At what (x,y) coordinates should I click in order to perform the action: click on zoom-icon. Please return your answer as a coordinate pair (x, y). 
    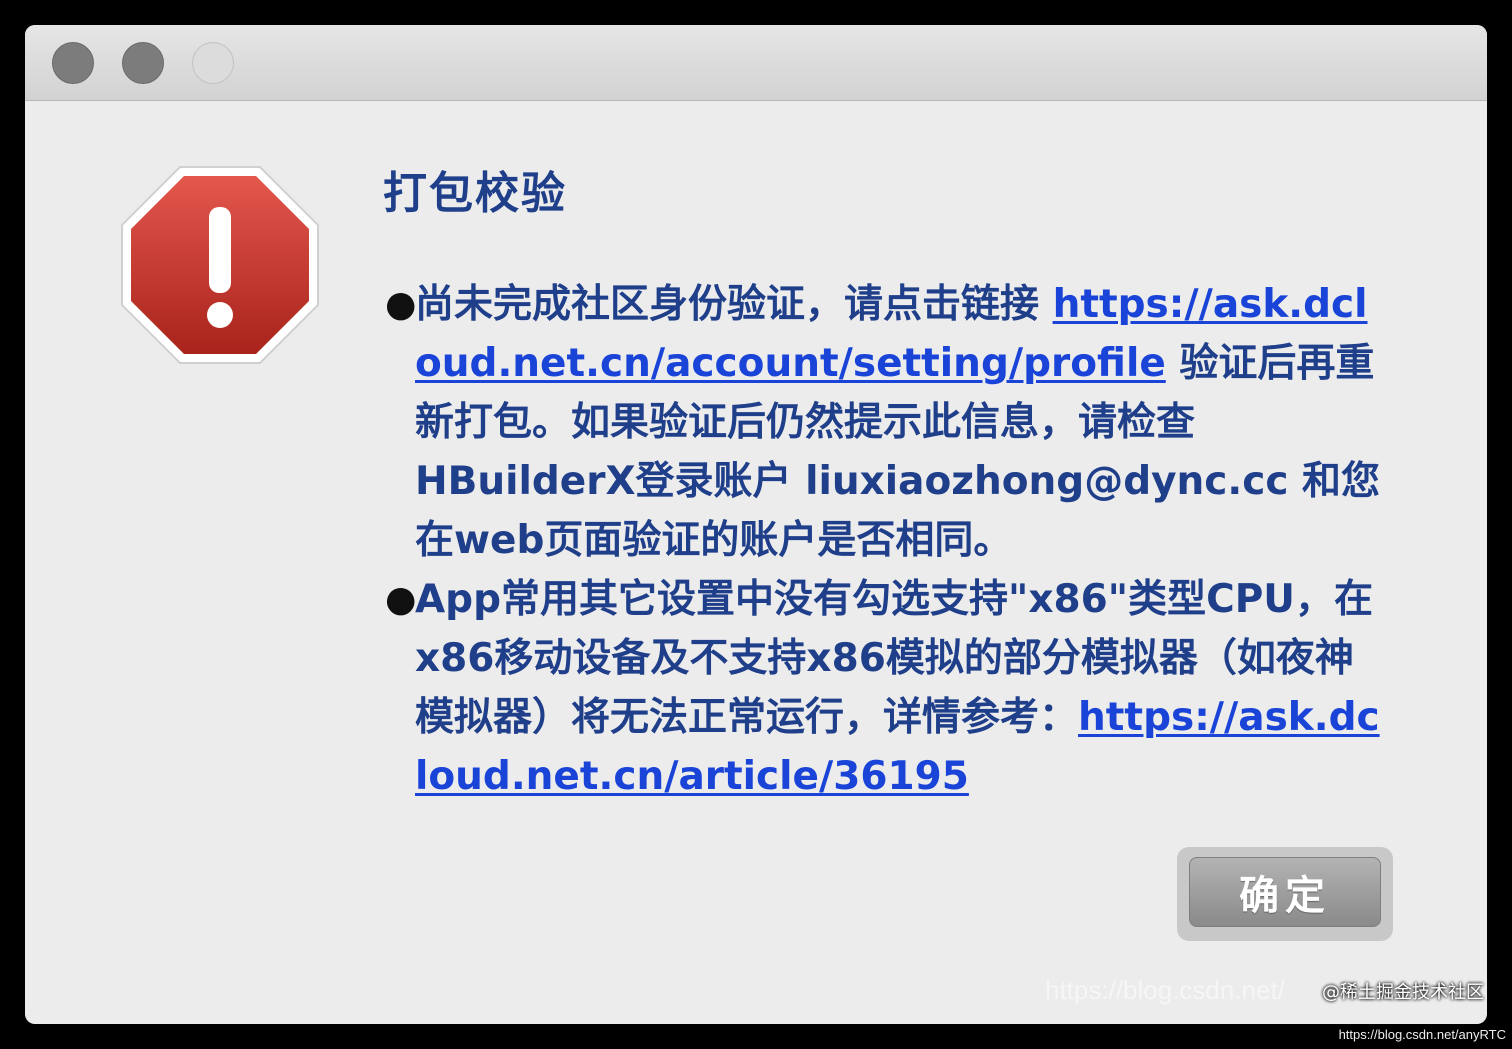
    Looking at the image, I should click on (213, 63).